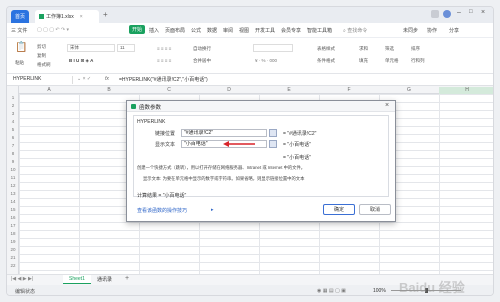 This screenshot has width=500, height=302. What do you see at coordinates (13, 233) in the screenshot?
I see `row-header: 18` at bounding box center [13, 233].